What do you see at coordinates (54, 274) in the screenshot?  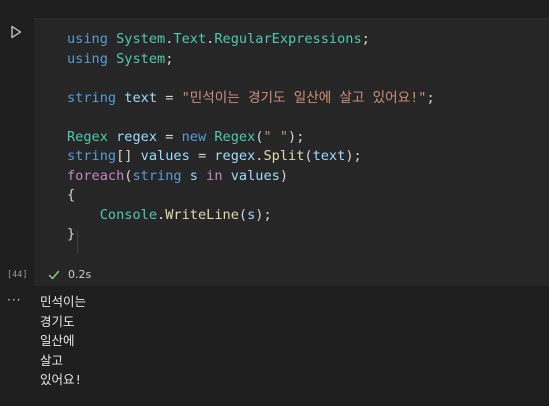 I see `check-icon` at bounding box center [54, 274].